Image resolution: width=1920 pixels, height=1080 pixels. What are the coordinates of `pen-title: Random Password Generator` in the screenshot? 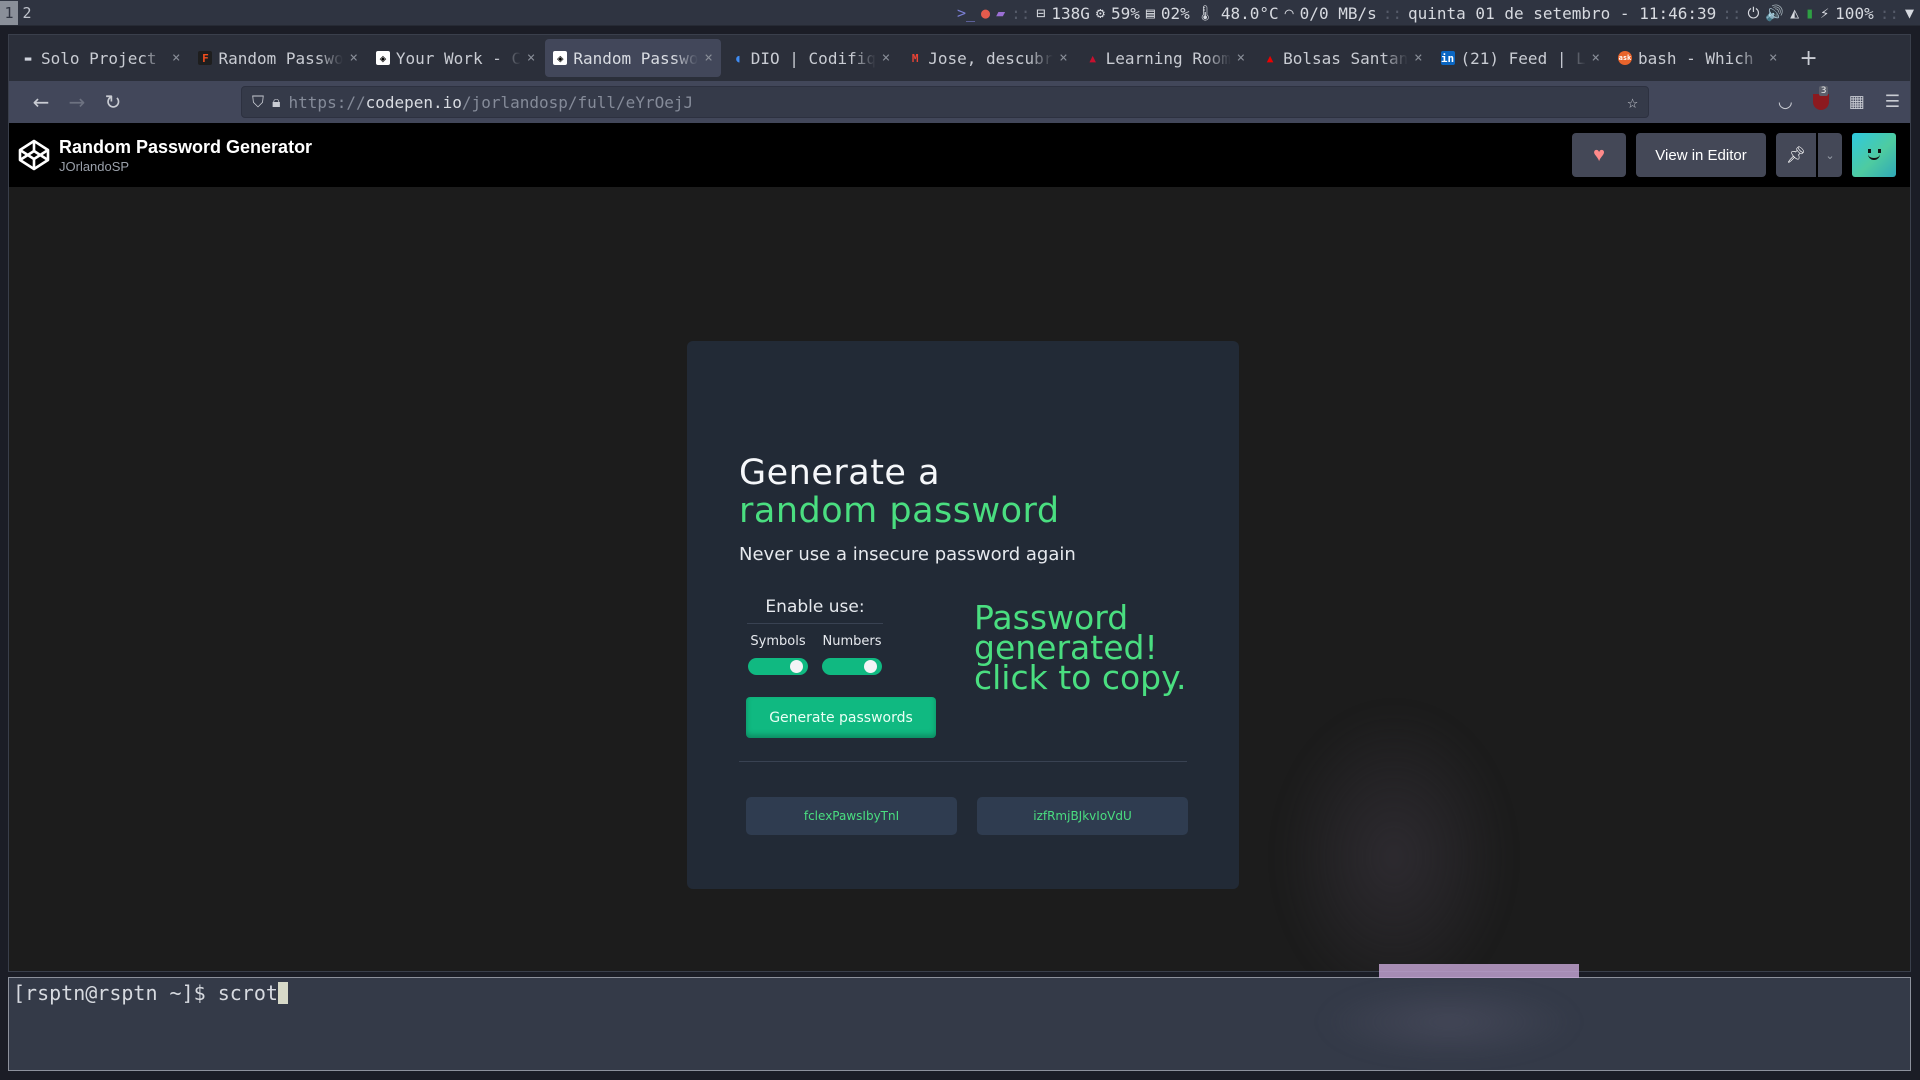 It's located at (186, 146).